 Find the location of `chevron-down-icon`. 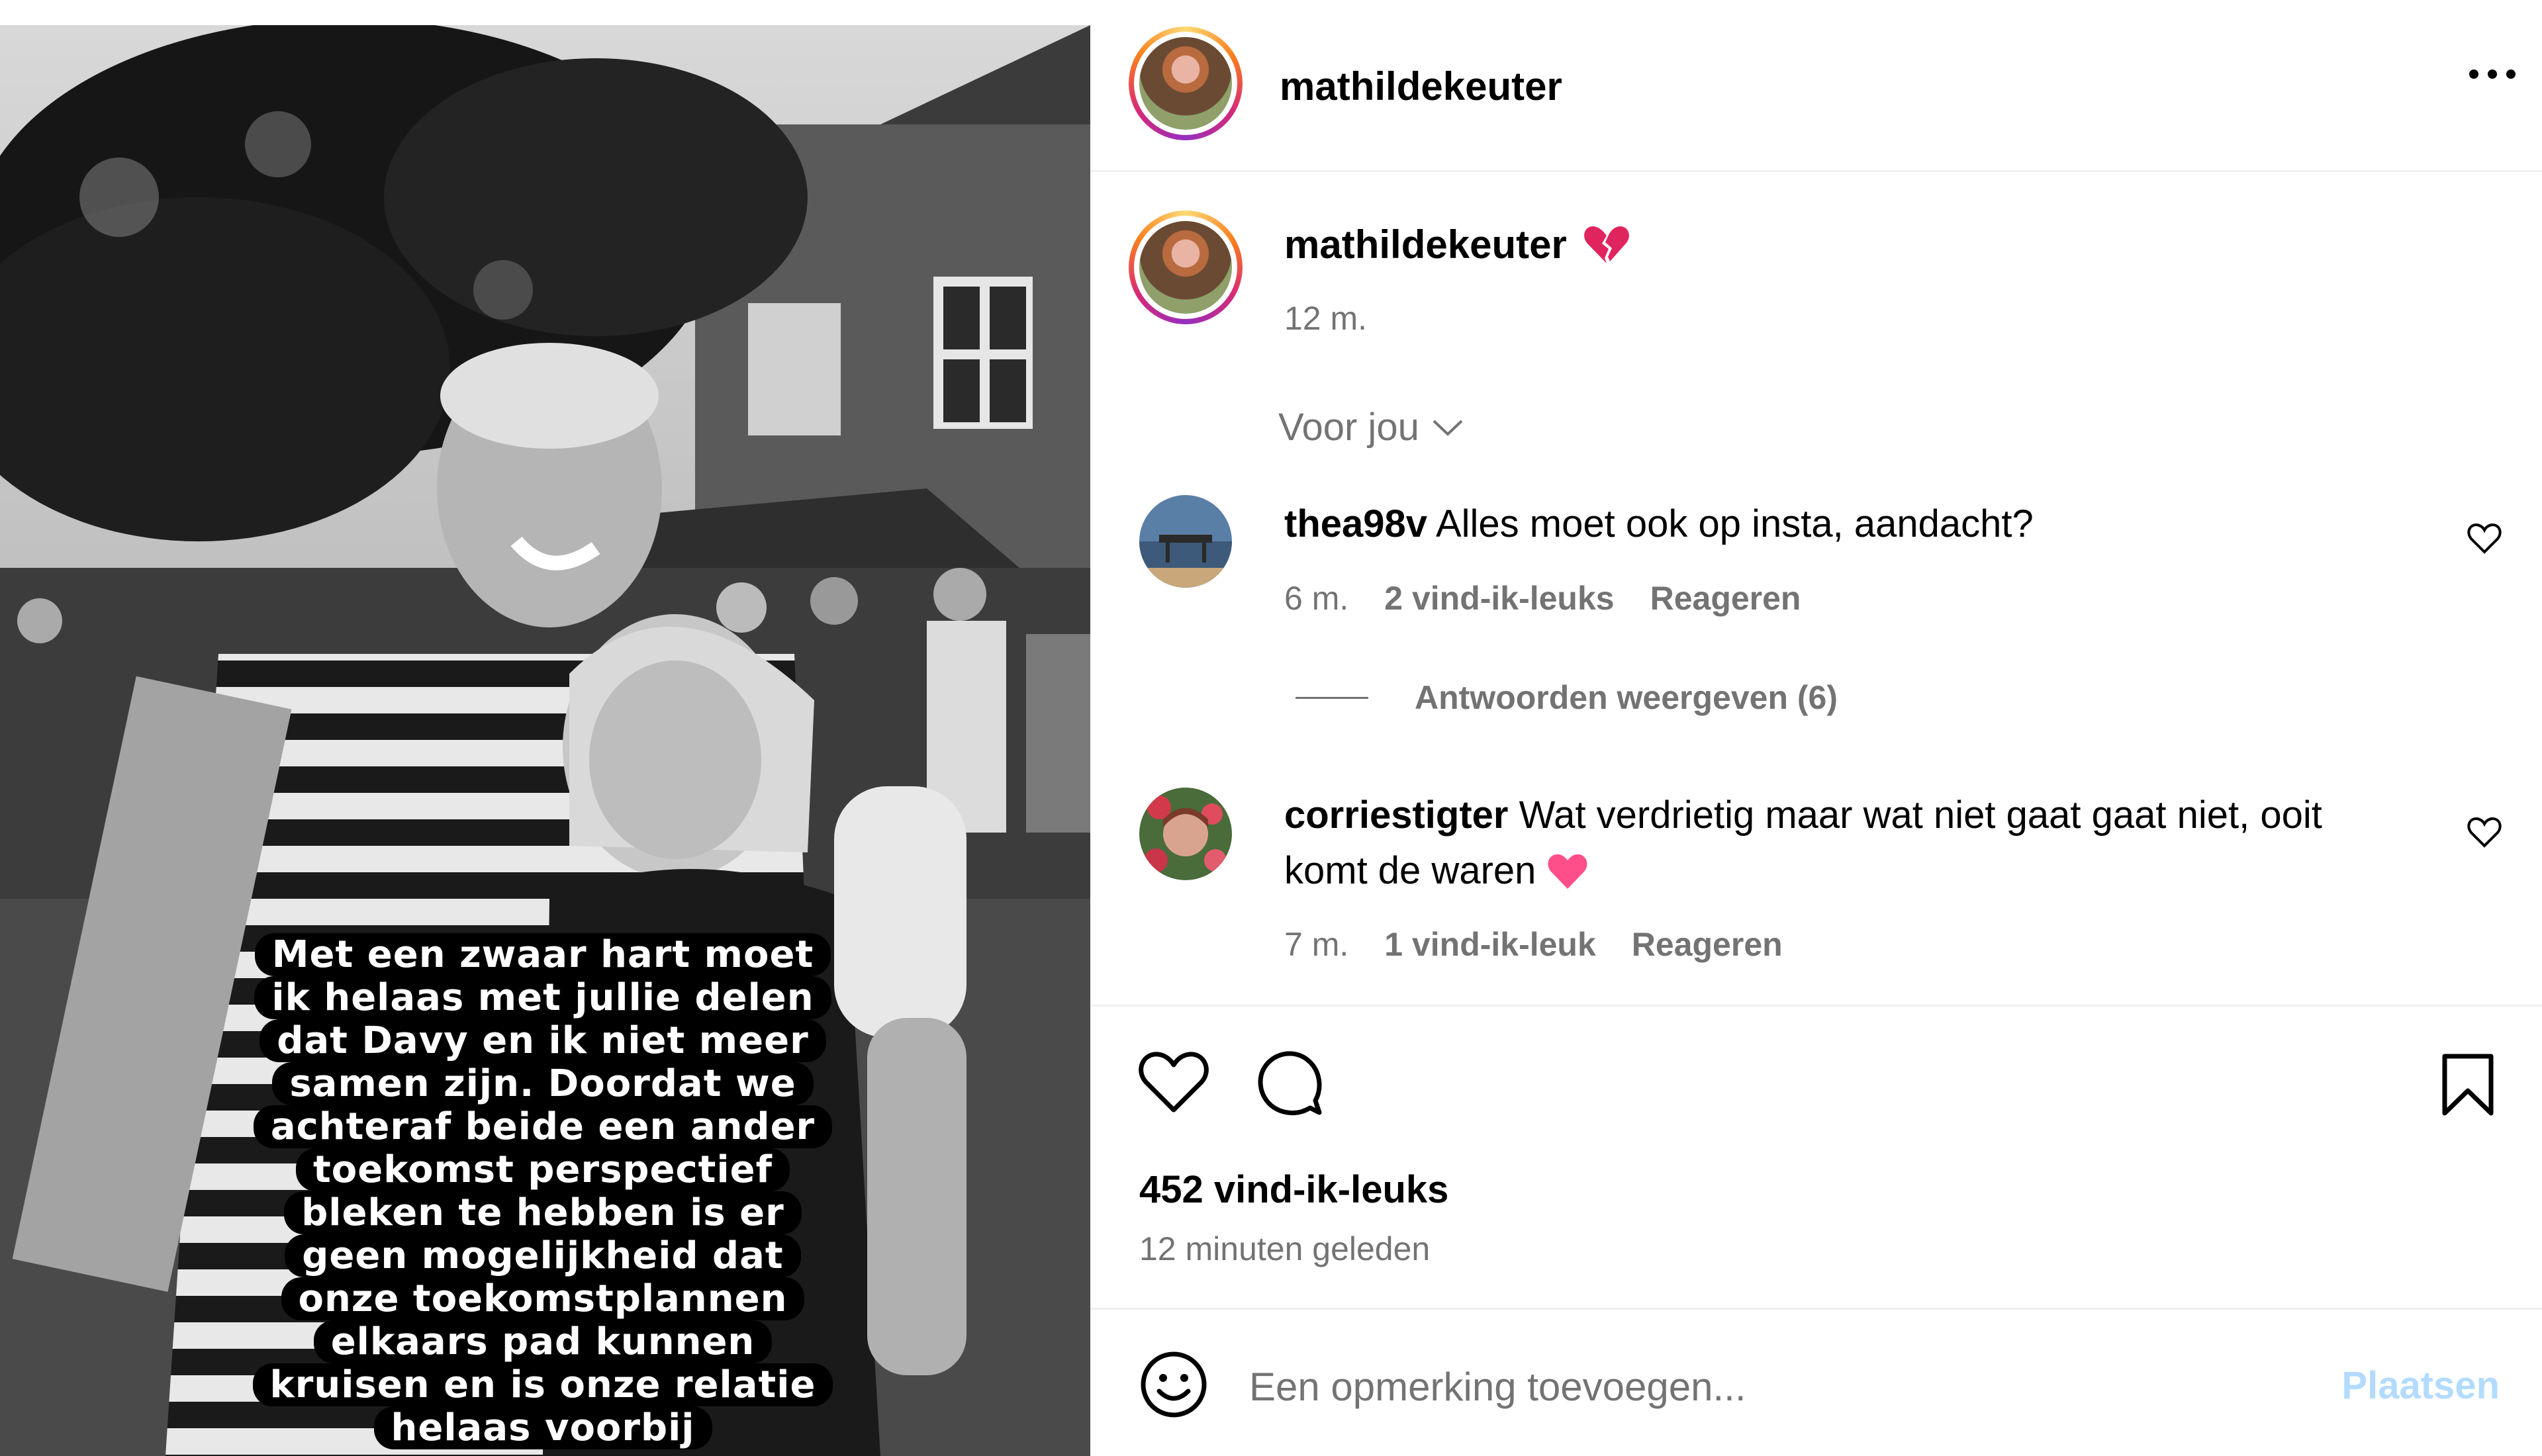

chevron-down-icon is located at coordinates (1448, 428).